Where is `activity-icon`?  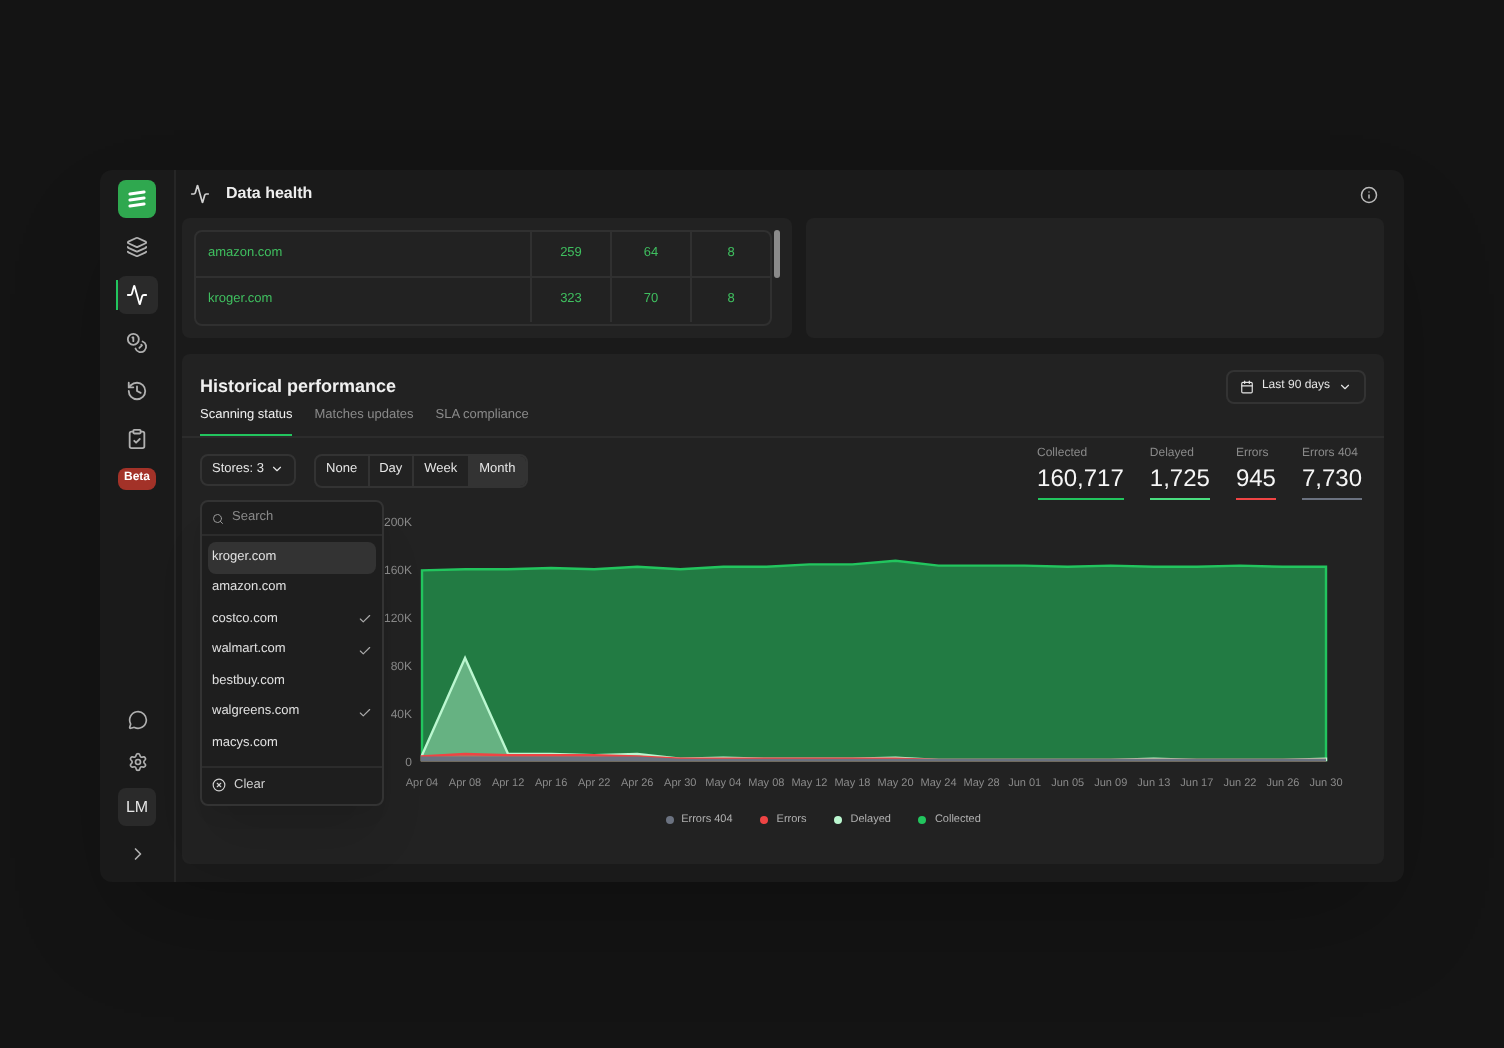
activity-icon is located at coordinates (137, 295).